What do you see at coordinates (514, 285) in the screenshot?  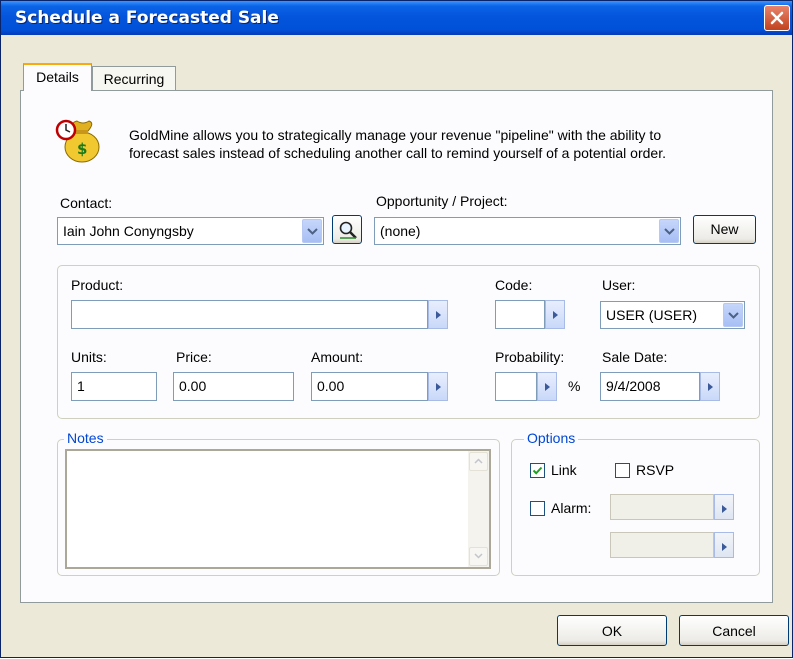 I see `code-label: Code:` at bounding box center [514, 285].